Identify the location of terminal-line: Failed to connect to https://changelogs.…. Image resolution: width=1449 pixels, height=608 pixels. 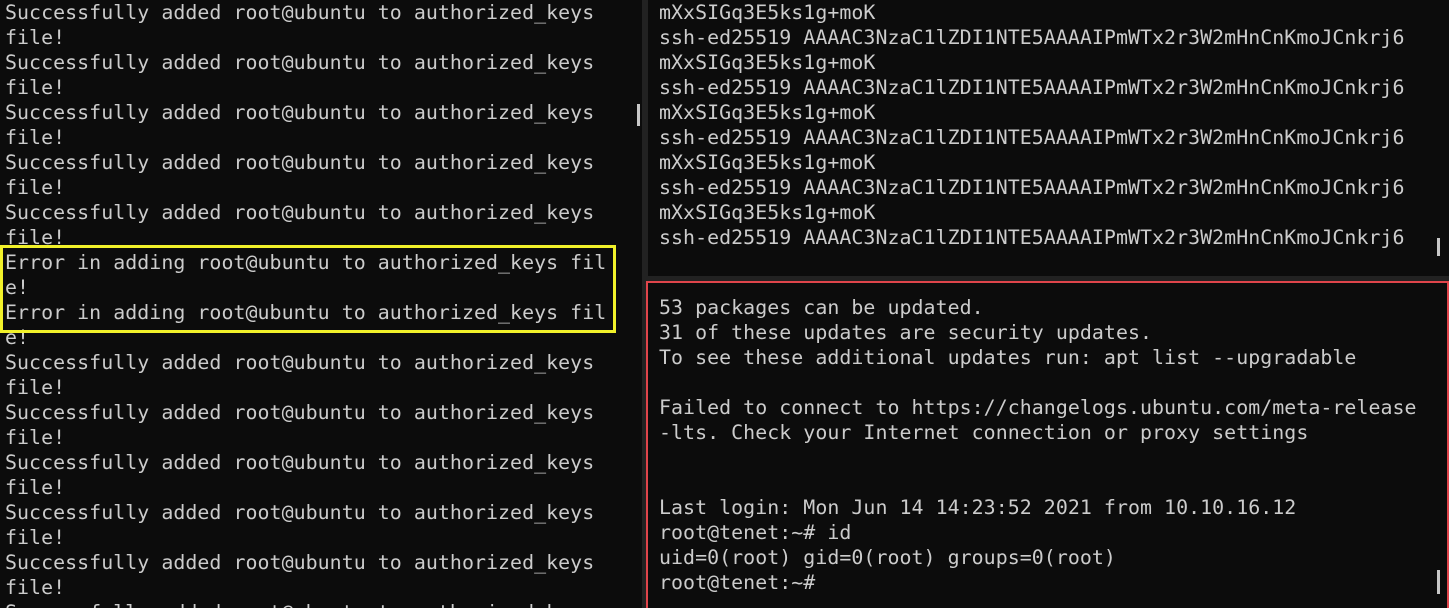
(1038, 407).